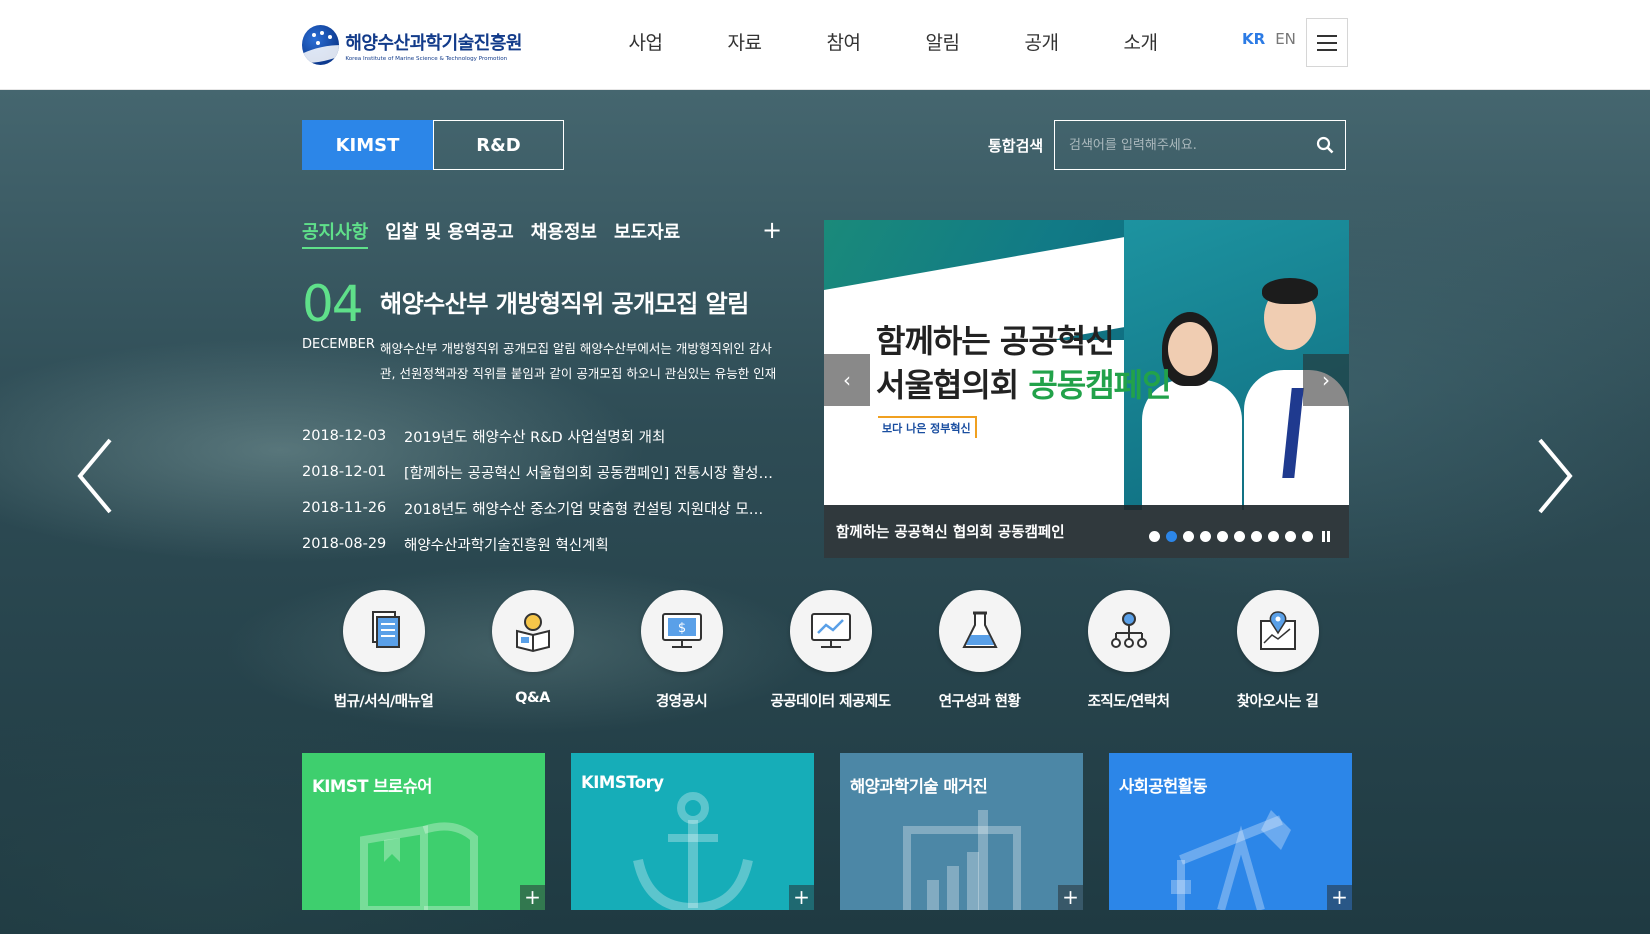 The image size is (1650, 934). I want to click on notice-more-button: +, so click(772, 230).